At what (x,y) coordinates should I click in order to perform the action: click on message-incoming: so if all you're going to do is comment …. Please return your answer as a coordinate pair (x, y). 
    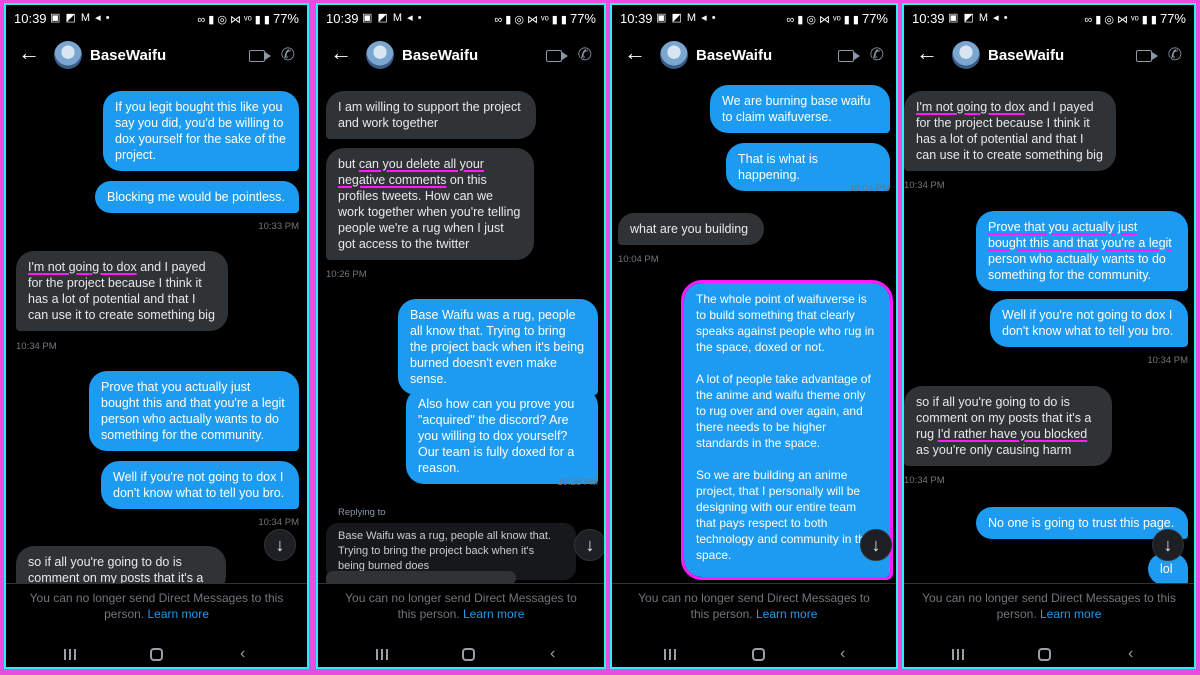
    Looking at the image, I should click on (1008, 426).